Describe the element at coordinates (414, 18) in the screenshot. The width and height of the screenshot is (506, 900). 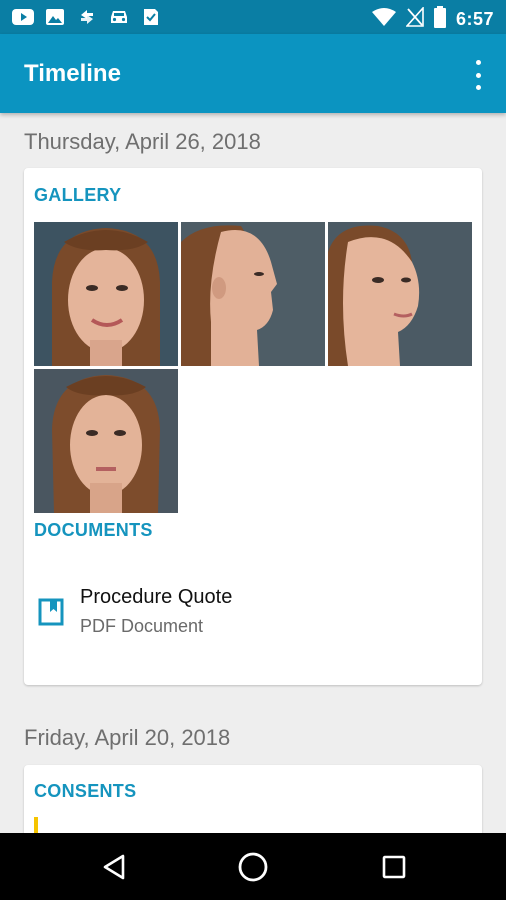
I see `no-signal-icon` at that location.